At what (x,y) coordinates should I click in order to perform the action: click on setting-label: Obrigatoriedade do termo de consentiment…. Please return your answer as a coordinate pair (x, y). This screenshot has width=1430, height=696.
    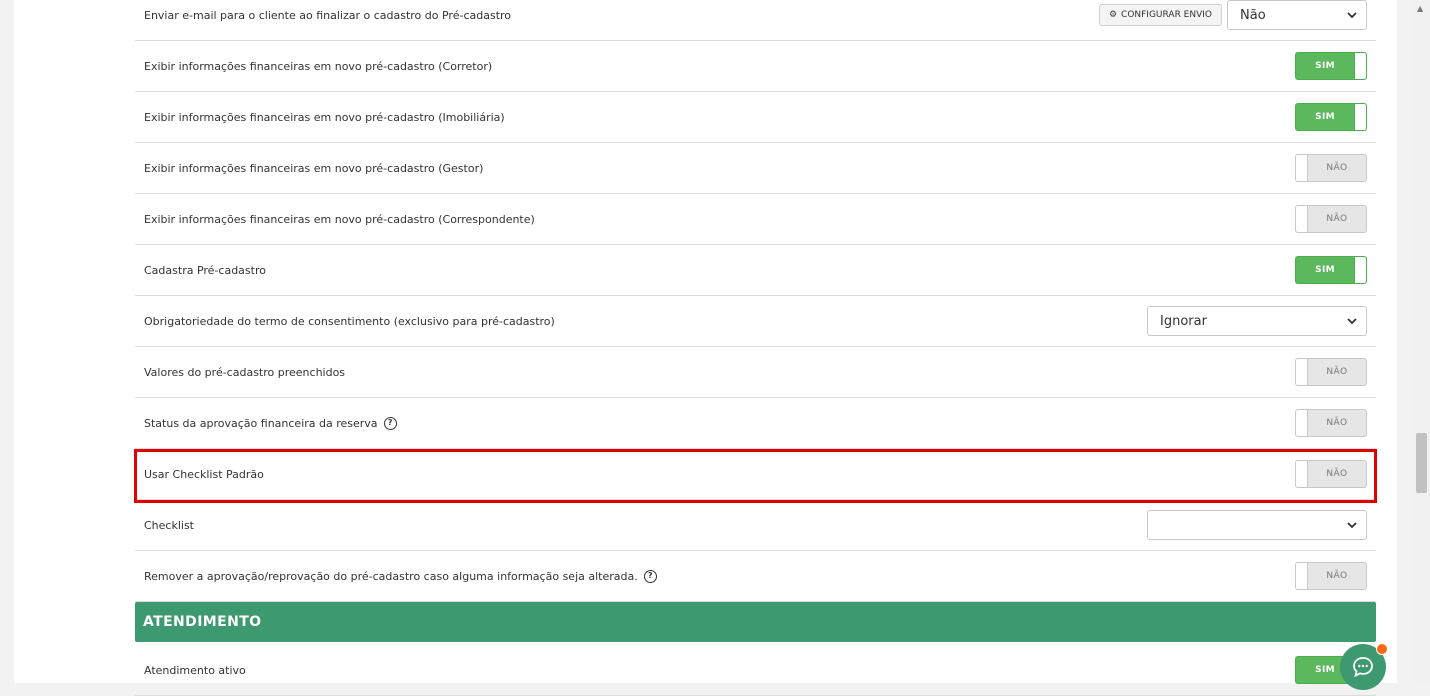
    Looking at the image, I should click on (349, 321).